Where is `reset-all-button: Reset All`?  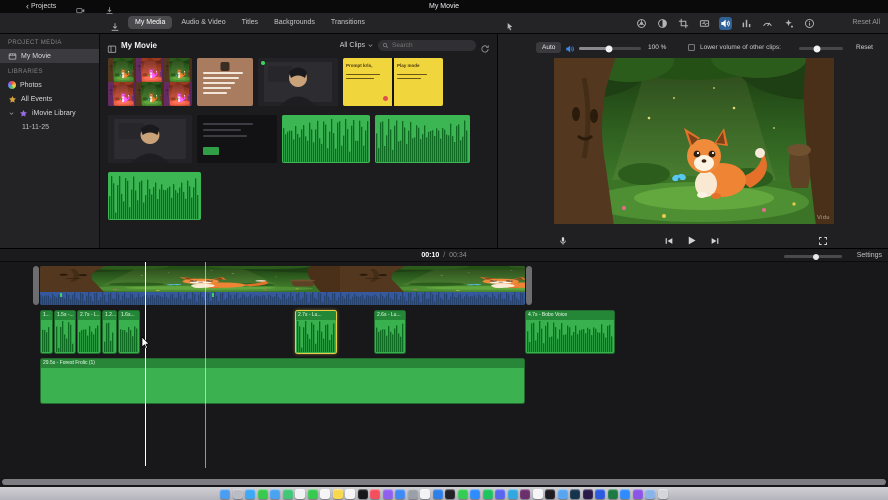 reset-all-button: Reset All is located at coordinates (866, 22).